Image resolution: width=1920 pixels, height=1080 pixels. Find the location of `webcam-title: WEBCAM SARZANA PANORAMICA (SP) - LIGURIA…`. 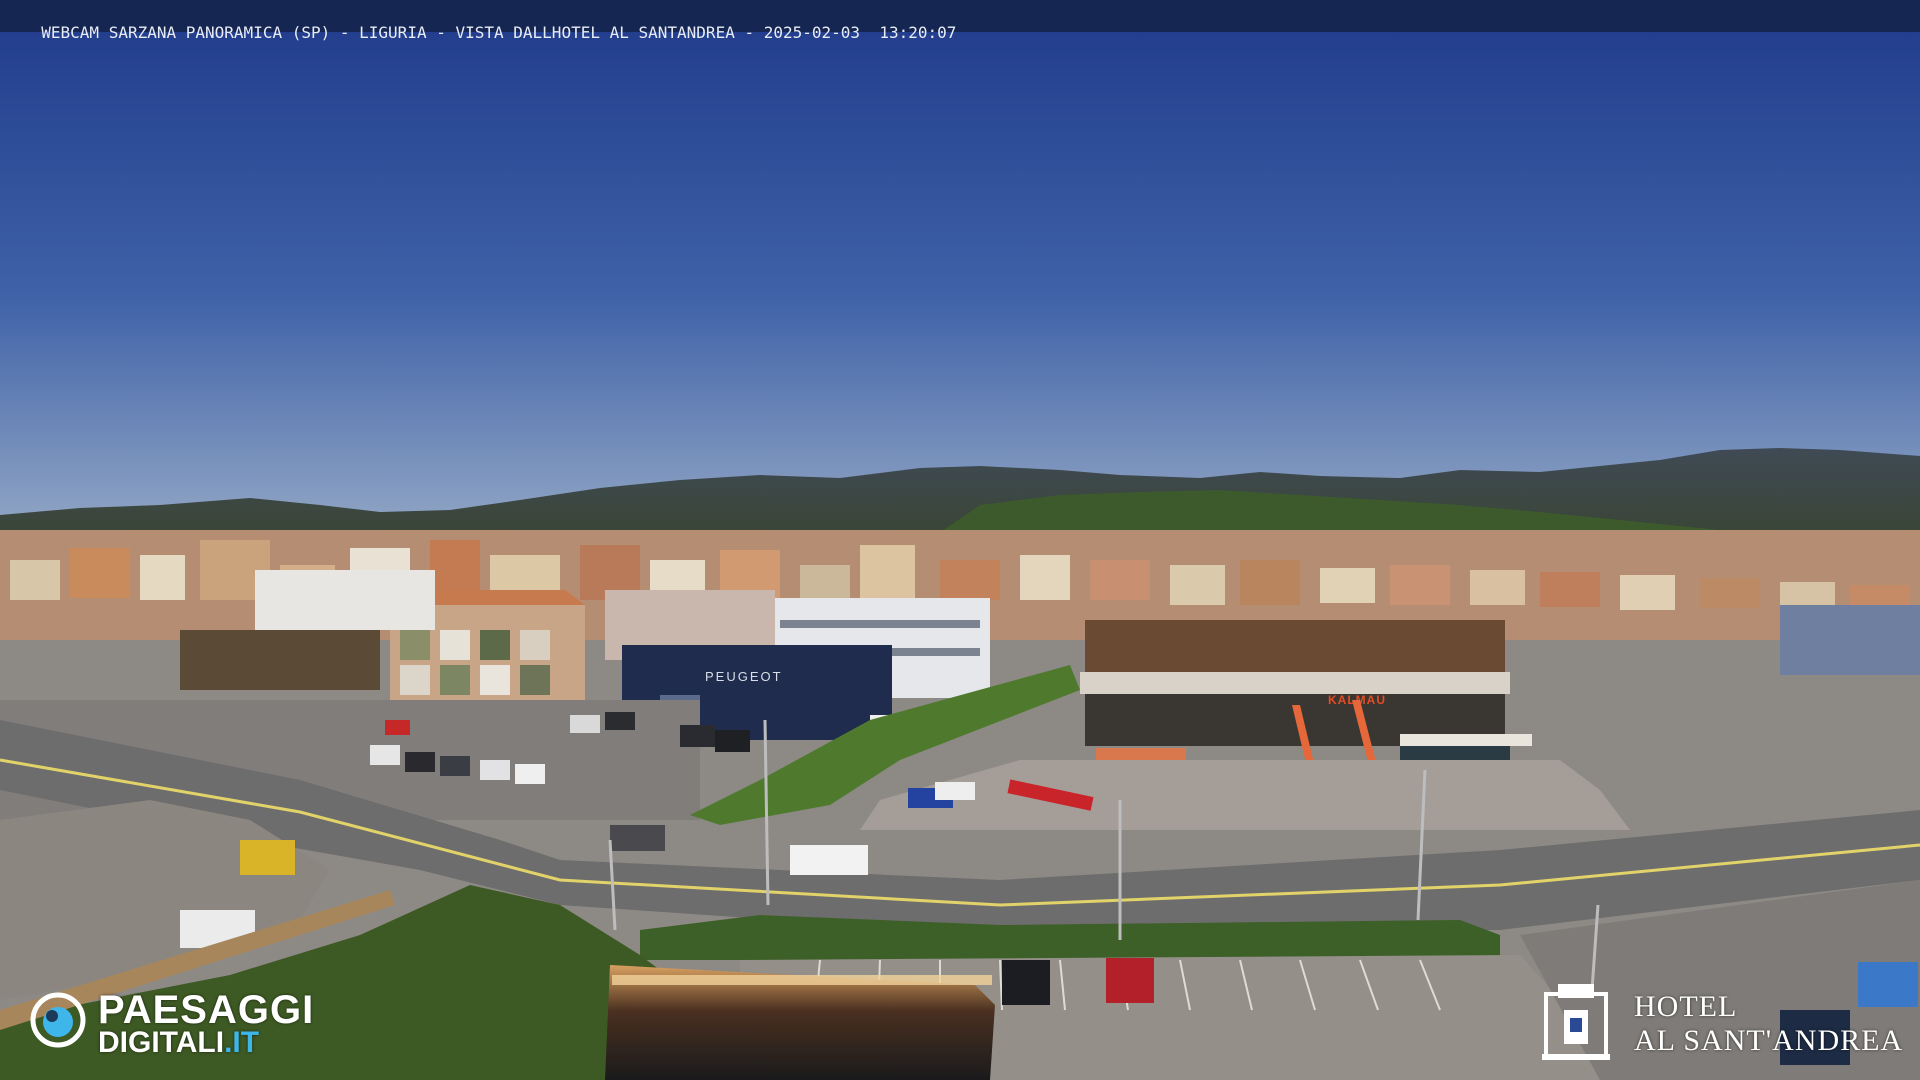

webcam-title: WEBCAM SARZANA PANORAMICA (SP) - LIGURIA… is located at coordinates (499, 32).